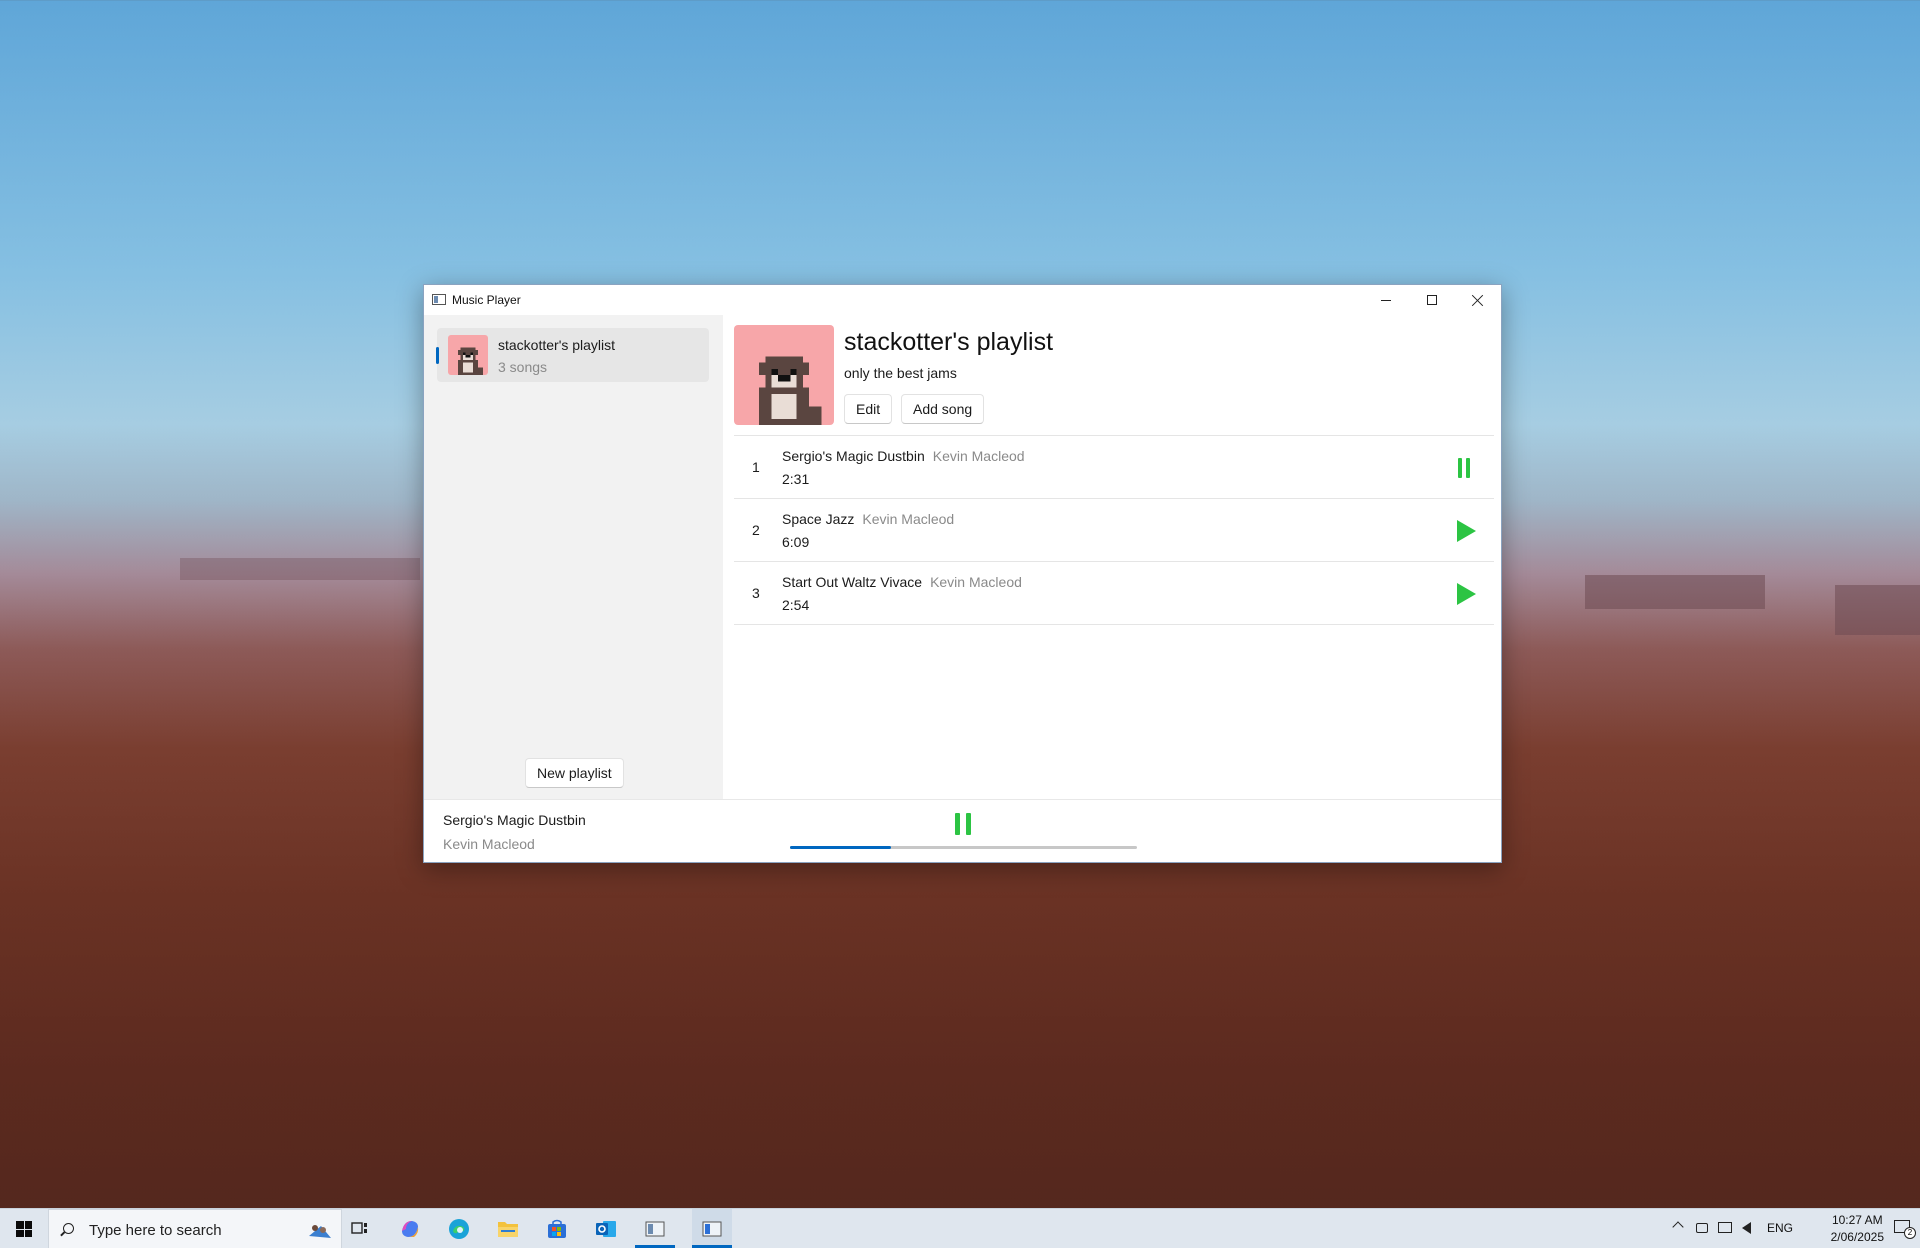 The image size is (1920, 1248). Describe the element at coordinates (1725, 1227) in the screenshot. I see `network-icon` at that location.